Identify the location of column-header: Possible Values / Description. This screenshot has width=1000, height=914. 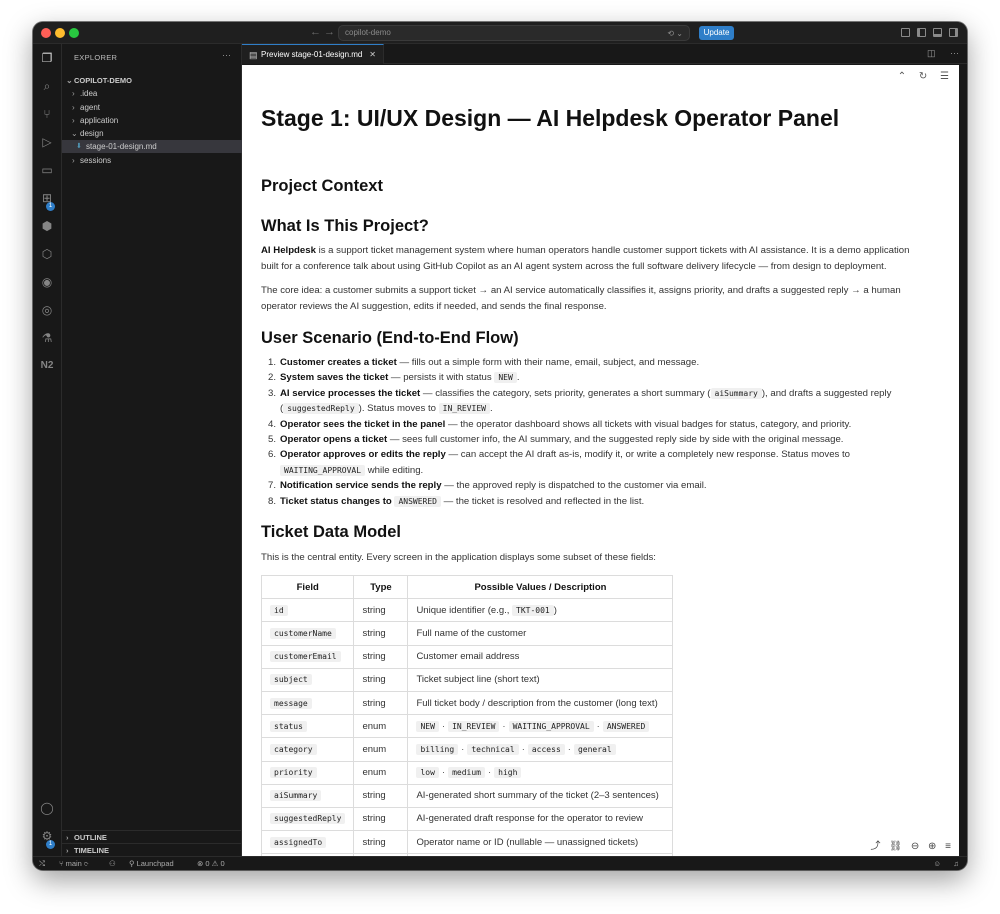
(540, 587).